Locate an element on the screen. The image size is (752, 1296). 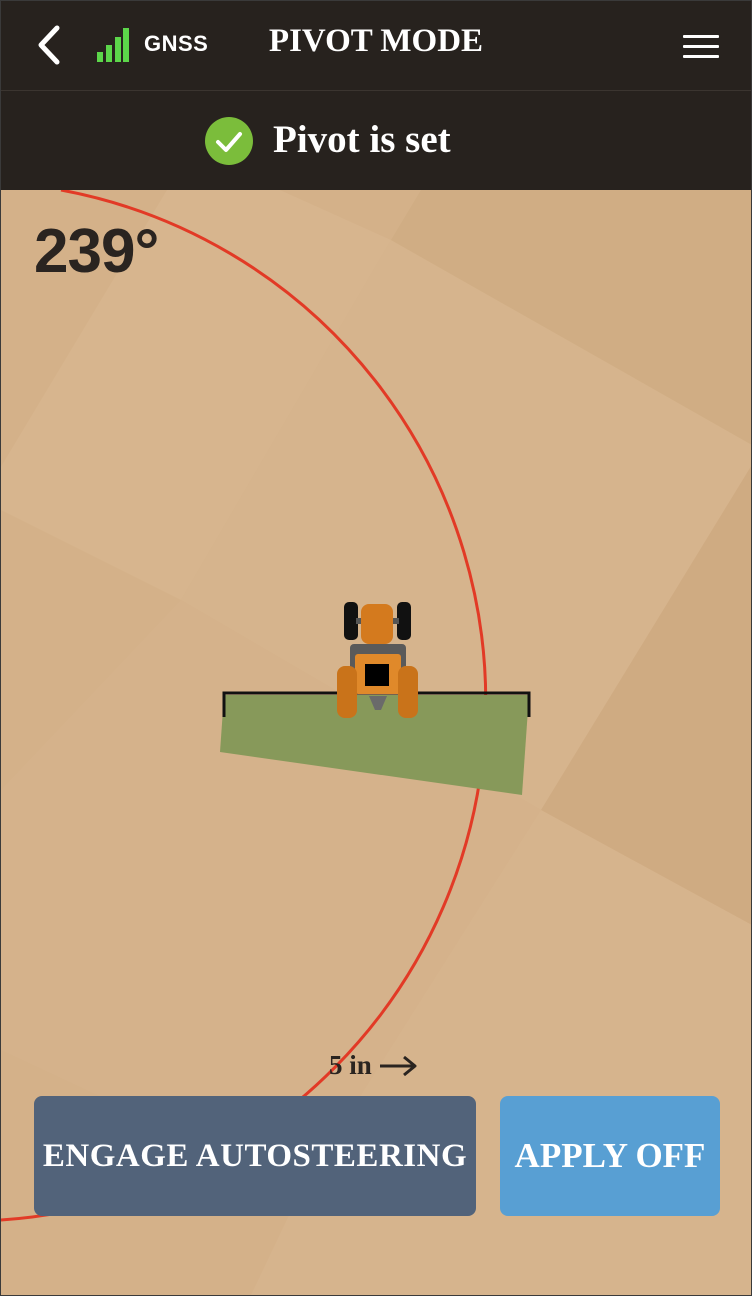
scale-indicator: 5 in is located at coordinates (373, 1065).